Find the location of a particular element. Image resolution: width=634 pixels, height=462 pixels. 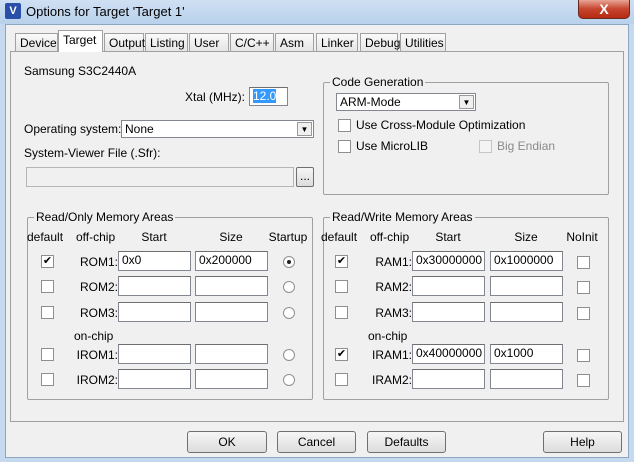

iram2-label: IRAM2: is located at coordinates (391, 380).